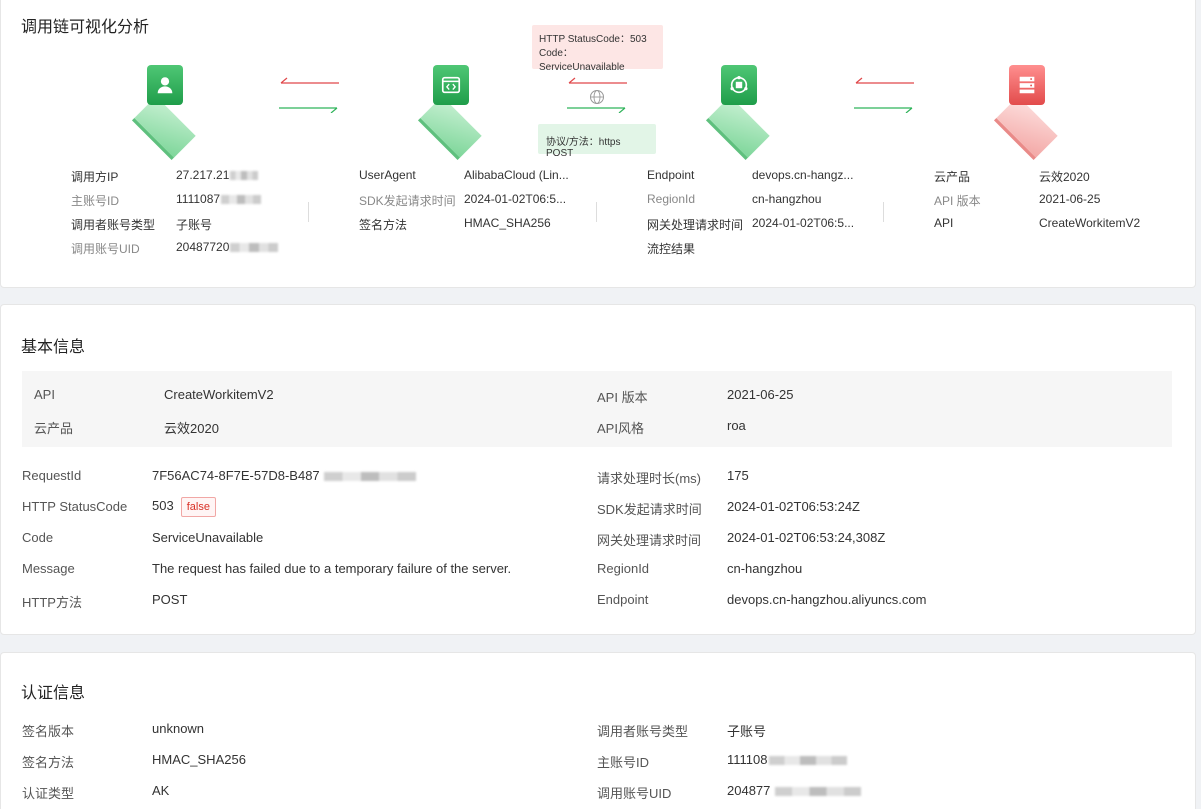 The width and height of the screenshot is (1201, 809). Describe the element at coordinates (827, 599) in the screenshot. I see `endpoint-value: devops.cn-hangzhou.aliyuncs.com` at that location.